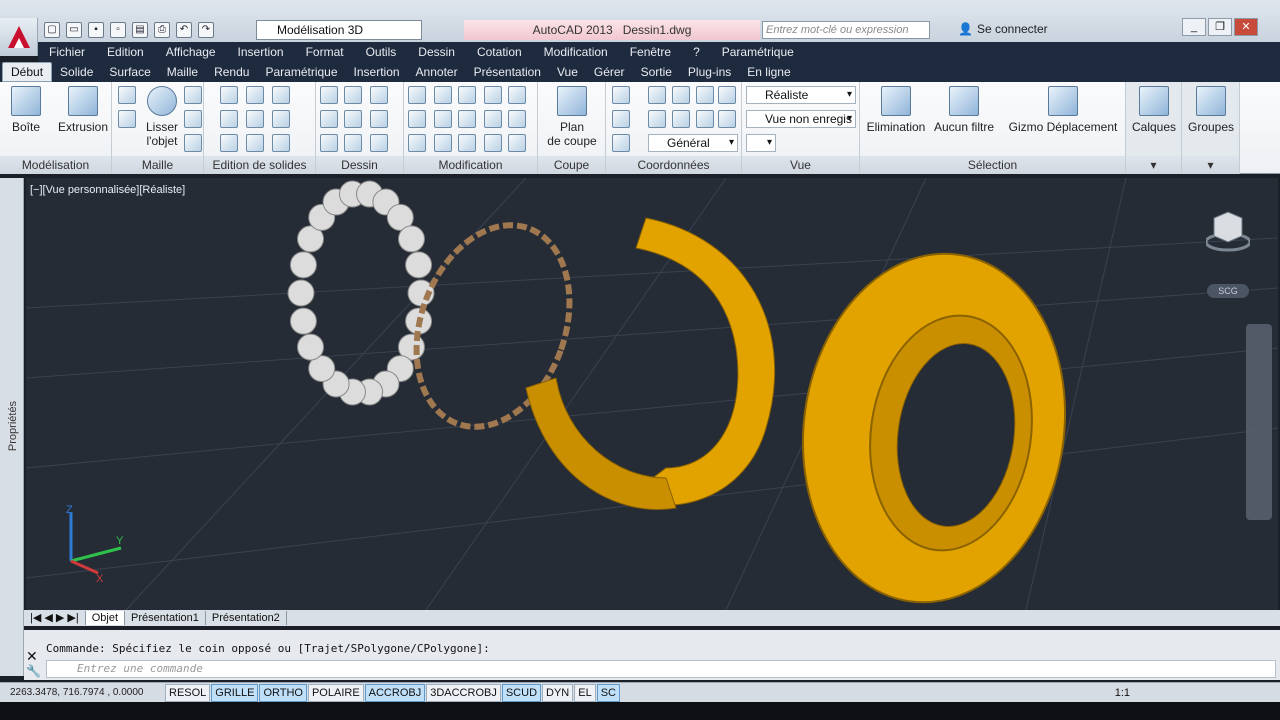  What do you see at coordinates (329, 119) in the screenshot?
I see `spline-icon` at bounding box center [329, 119].